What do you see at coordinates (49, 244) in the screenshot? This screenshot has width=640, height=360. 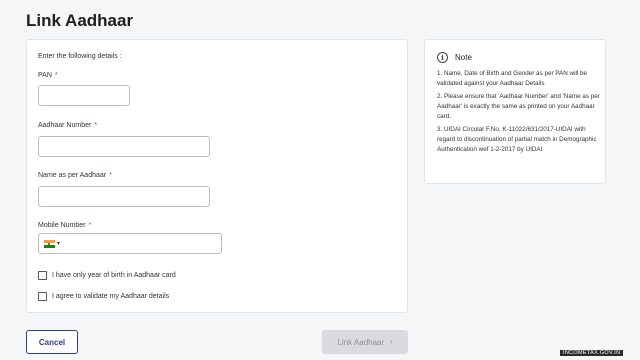 I see `india-flag-icon` at bounding box center [49, 244].